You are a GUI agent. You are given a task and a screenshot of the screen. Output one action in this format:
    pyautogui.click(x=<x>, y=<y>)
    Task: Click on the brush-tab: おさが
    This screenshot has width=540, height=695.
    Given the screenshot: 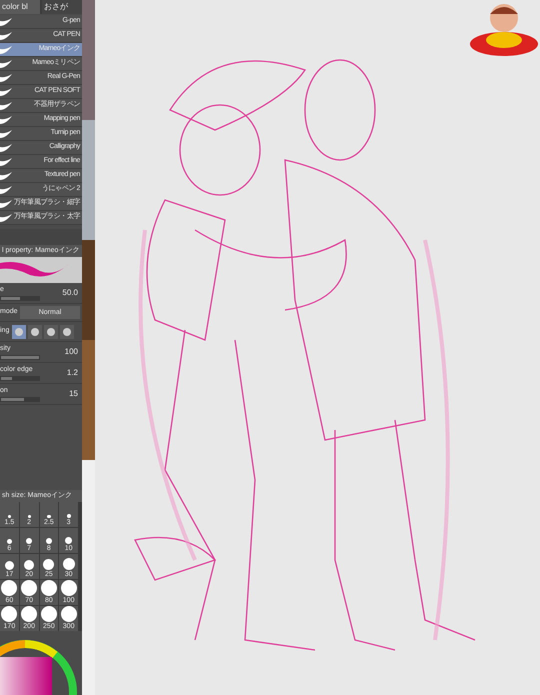 What is the action you would take?
    pyautogui.click(x=62, y=7)
    